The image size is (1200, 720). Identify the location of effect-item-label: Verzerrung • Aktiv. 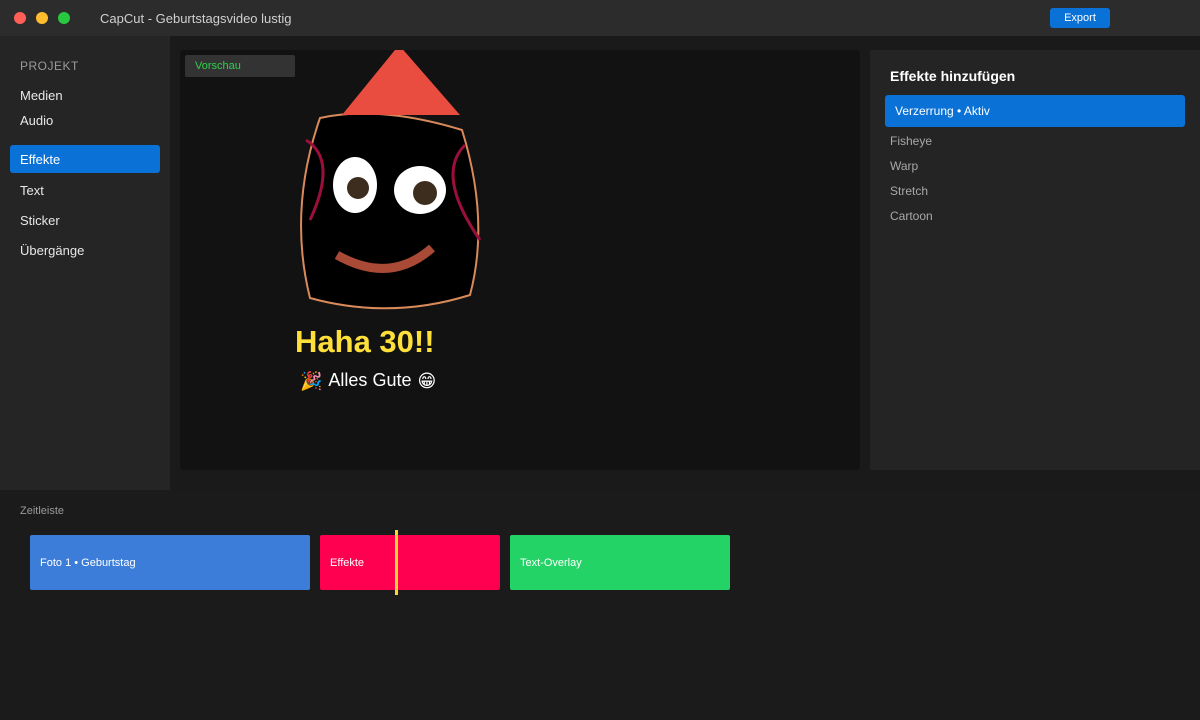
(942, 111).